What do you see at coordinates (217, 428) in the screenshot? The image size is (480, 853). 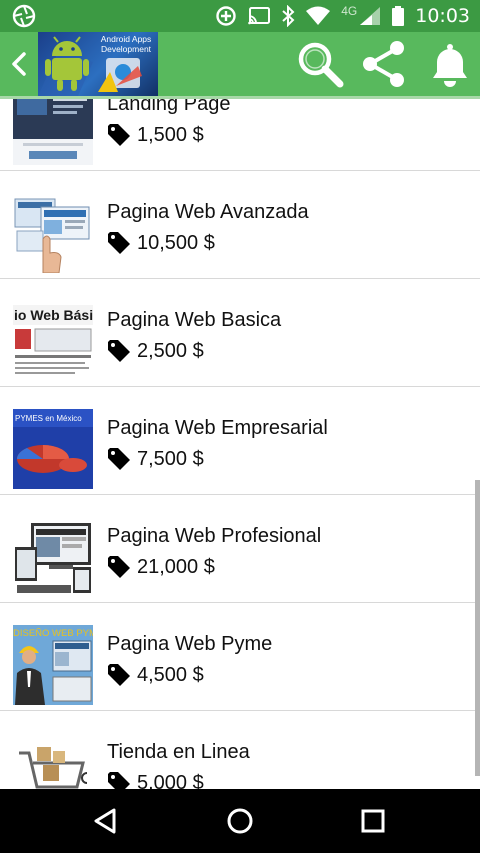 I see `item-title: Pagina Web Empresarial` at bounding box center [217, 428].